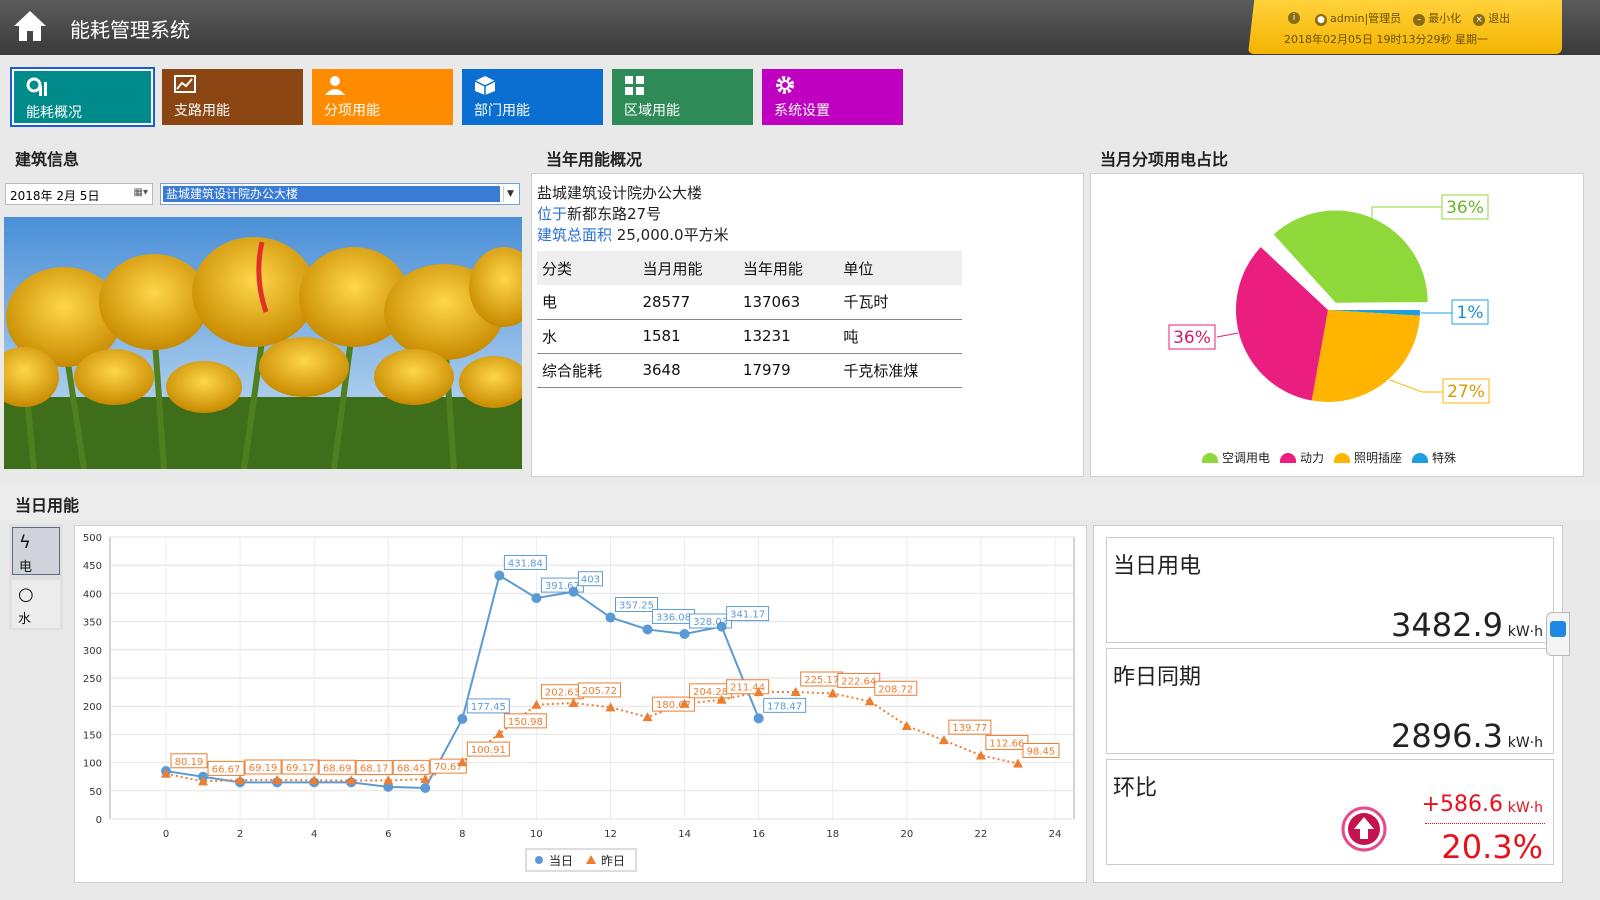 This screenshot has width=1600, height=900. I want to click on y-tick-label: 350, so click(92, 623).